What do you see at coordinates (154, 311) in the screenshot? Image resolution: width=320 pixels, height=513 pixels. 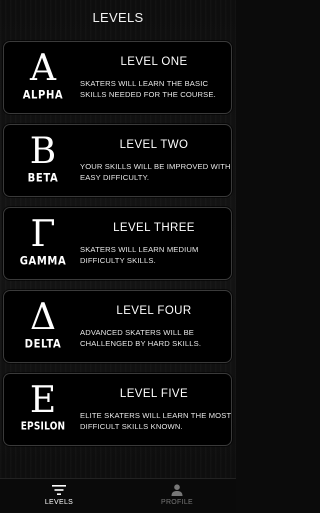 I see `level-title: LEVEL FOUR` at bounding box center [154, 311].